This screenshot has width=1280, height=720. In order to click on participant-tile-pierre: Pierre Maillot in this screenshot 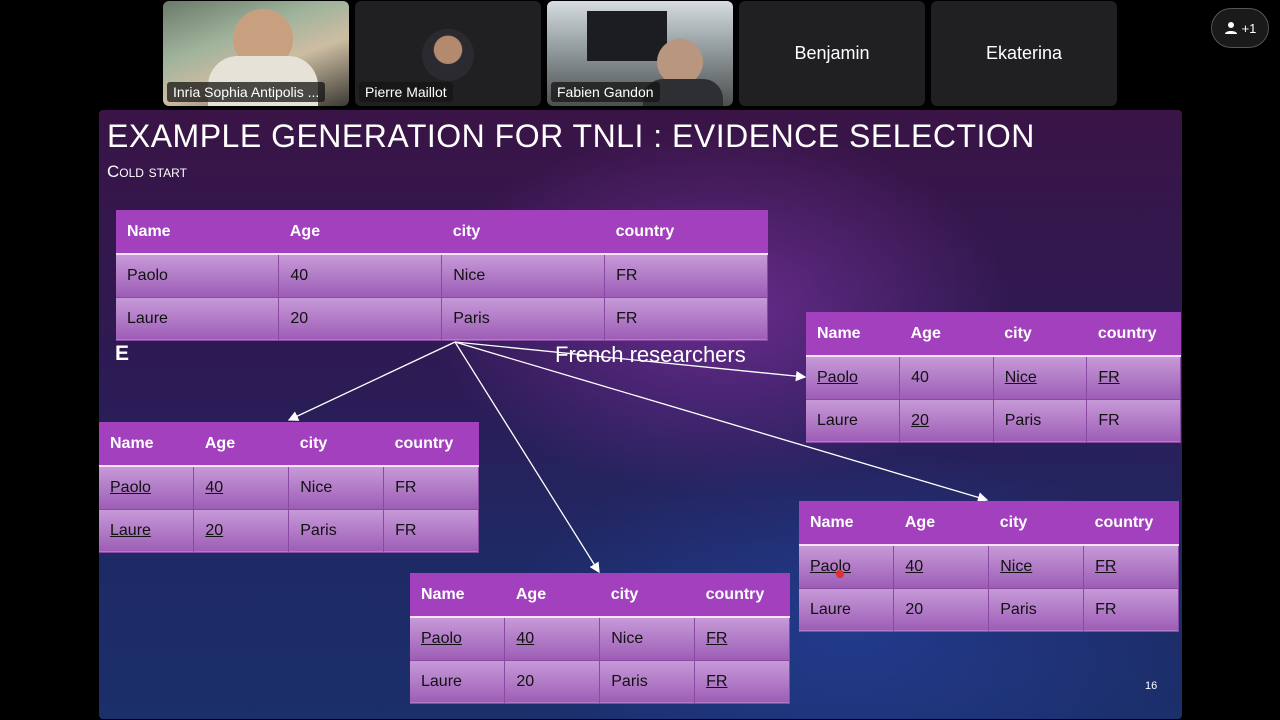, I will do `click(448, 53)`.